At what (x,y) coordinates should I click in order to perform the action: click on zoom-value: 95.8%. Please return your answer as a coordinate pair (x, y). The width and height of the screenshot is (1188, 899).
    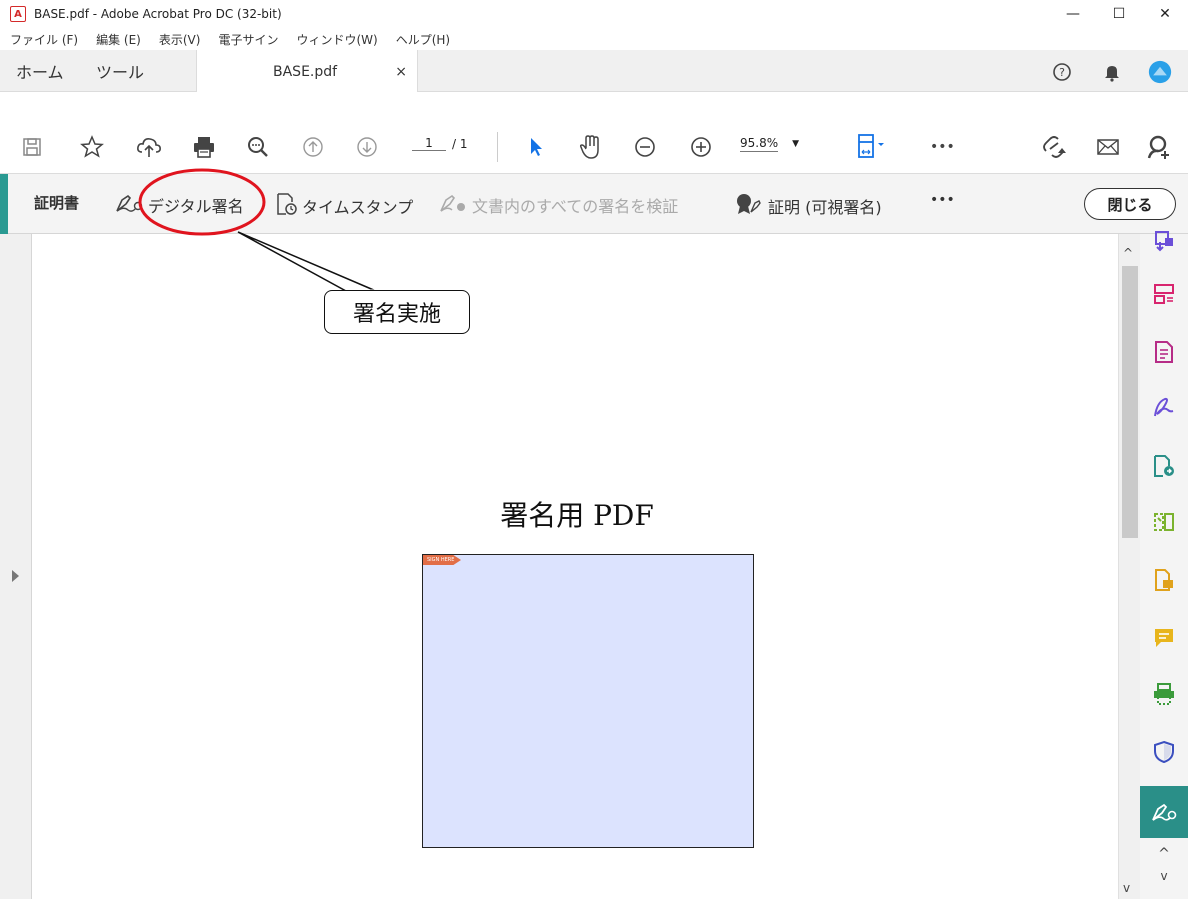
    Looking at the image, I should click on (759, 144).